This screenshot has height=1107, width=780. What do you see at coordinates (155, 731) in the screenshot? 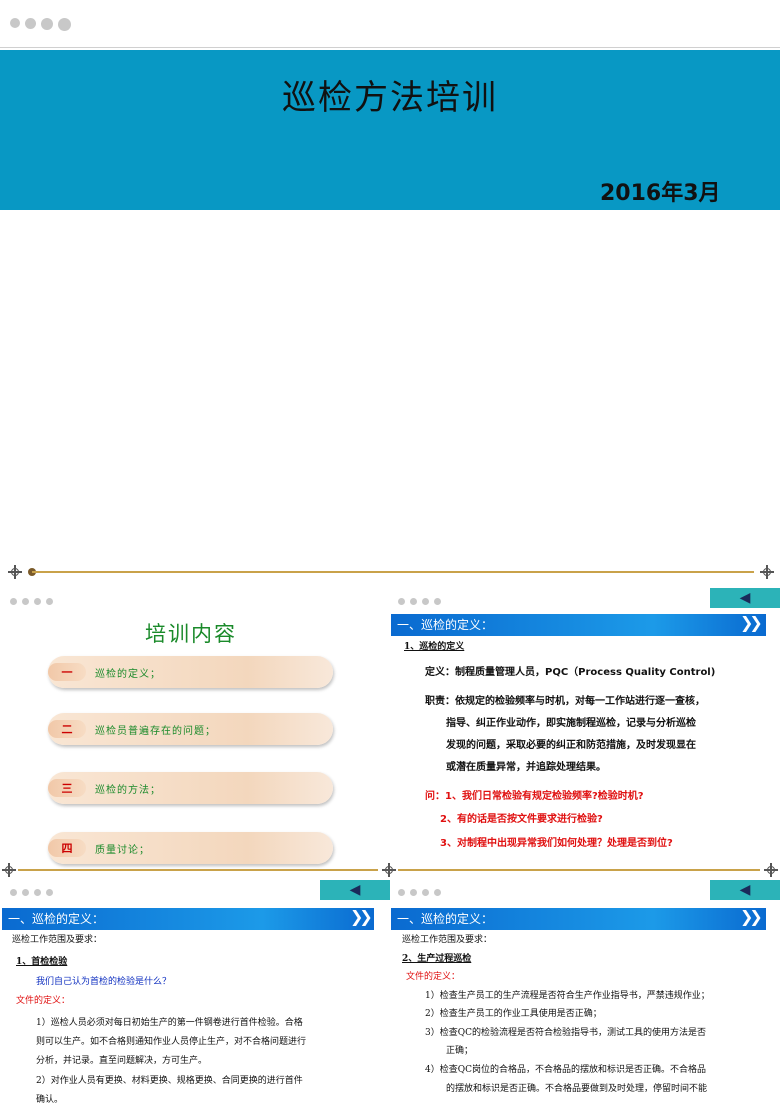
I see `toc-label: 巡检员普遍存在的问题；` at bounding box center [155, 731].